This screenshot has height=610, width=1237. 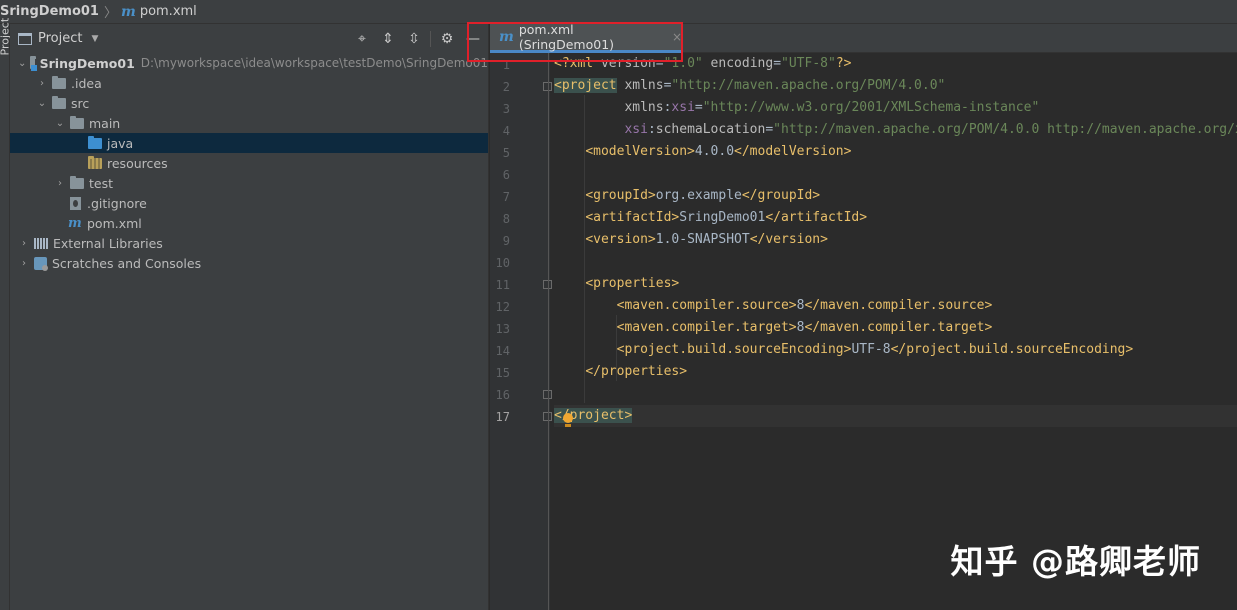 What do you see at coordinates (75, 203) in the screenshot?
I see `gitignore-file-icon` at bounding box center [75, 203].